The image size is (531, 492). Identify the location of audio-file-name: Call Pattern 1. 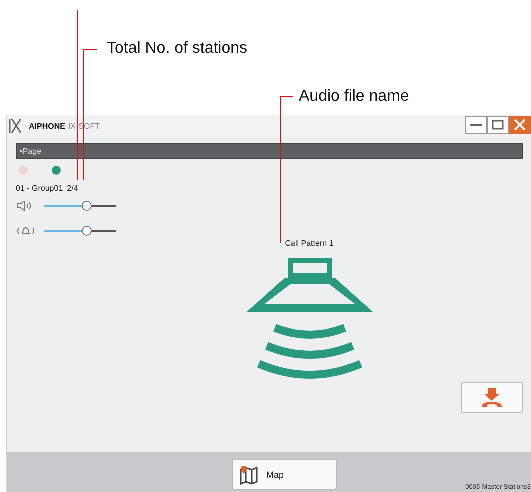
(309, 243).